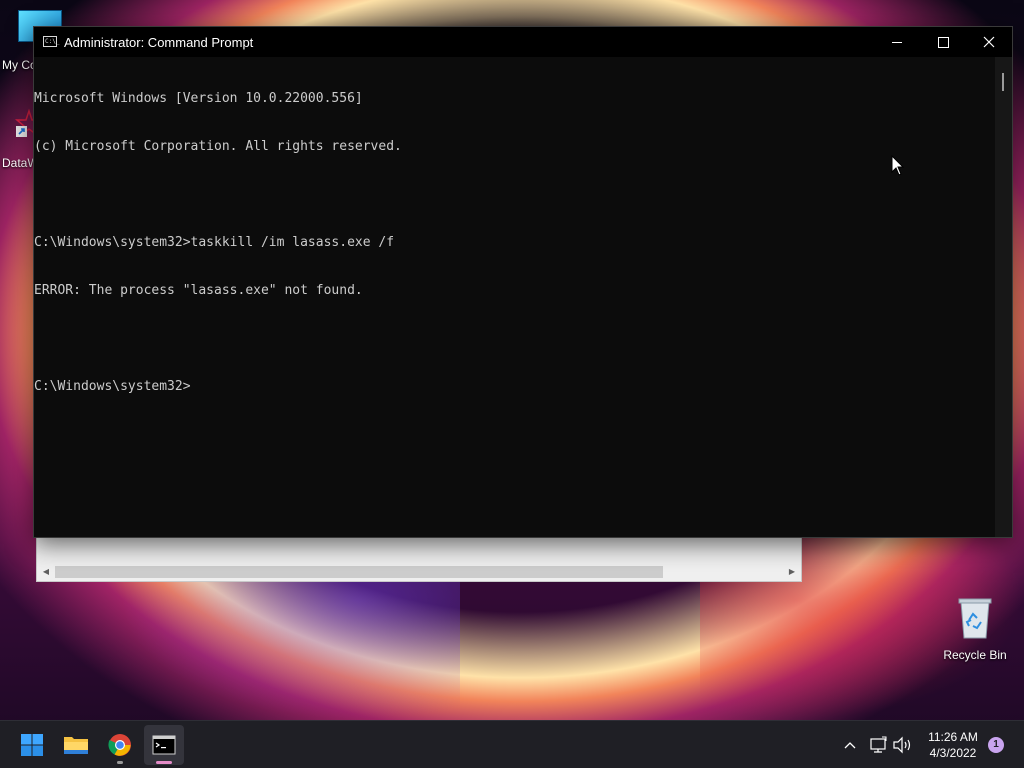 The width and height of the screenshot is (1024, 768). I want to click on notification-badge: 1, so click(996, 745).